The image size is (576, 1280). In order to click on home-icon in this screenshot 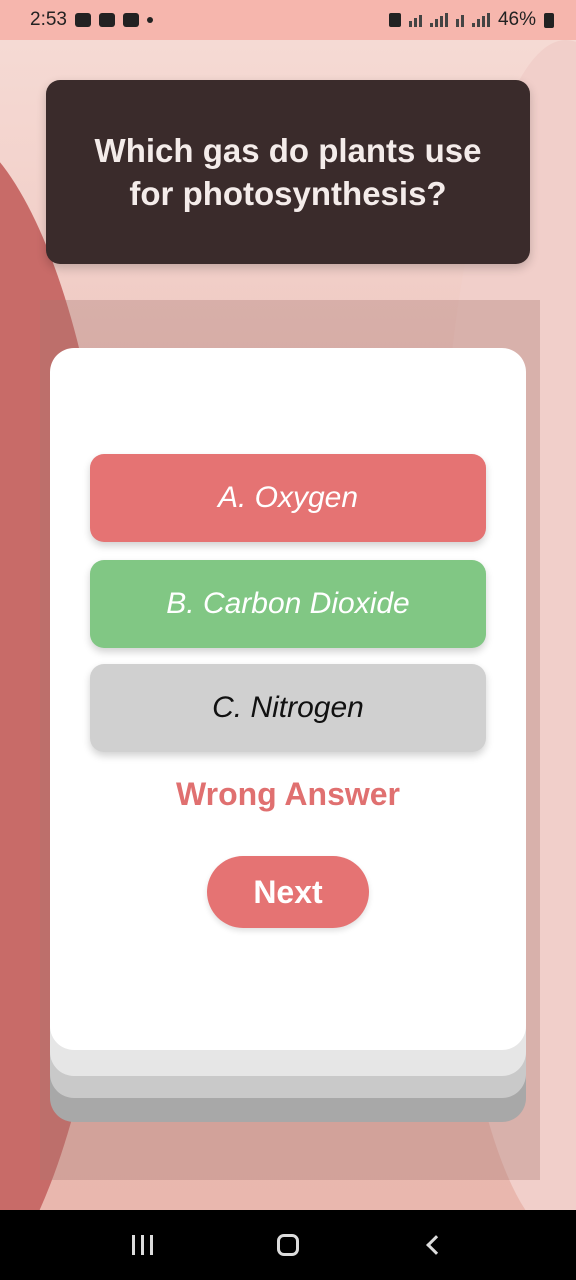, I will do `click(287, 1245)`.